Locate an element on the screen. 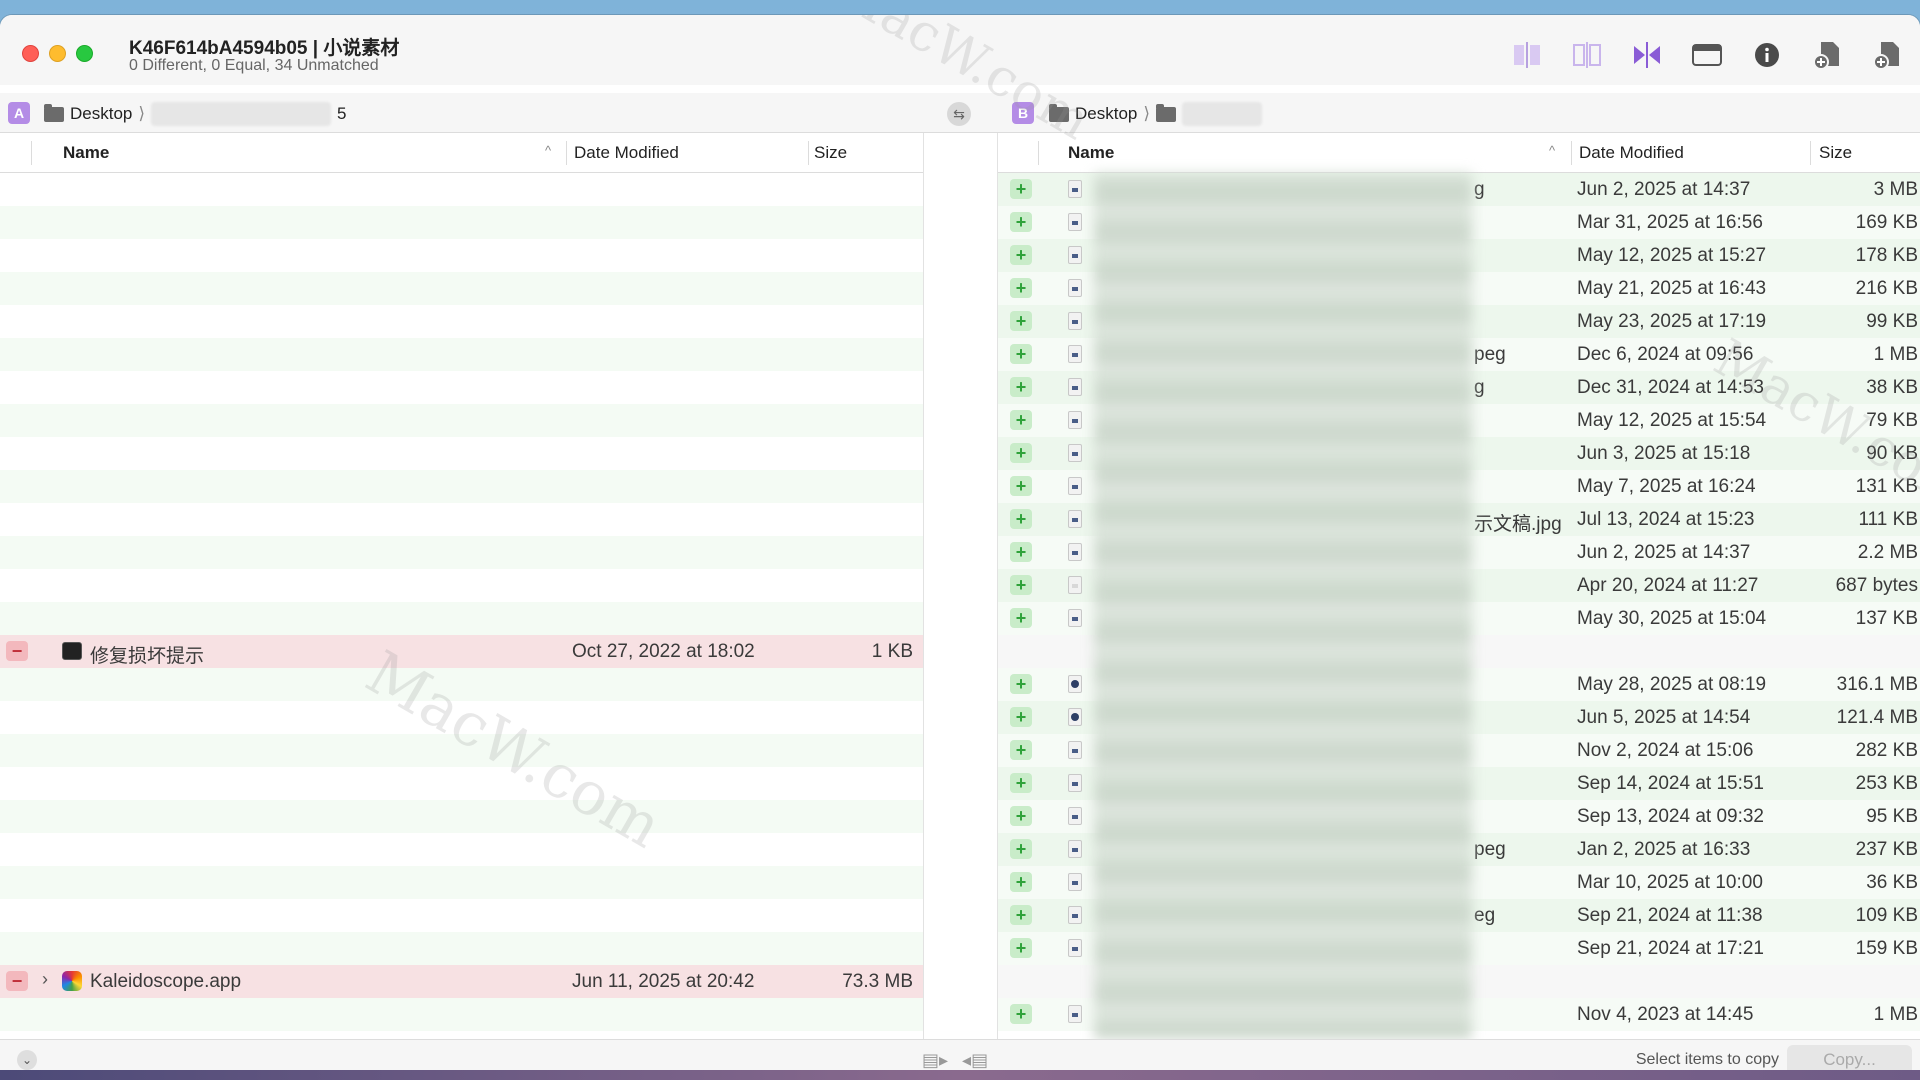 The image size is (1920, 1080). file-date: May 30, 2025 at 15:04 is located at coordinates (1672, 618).